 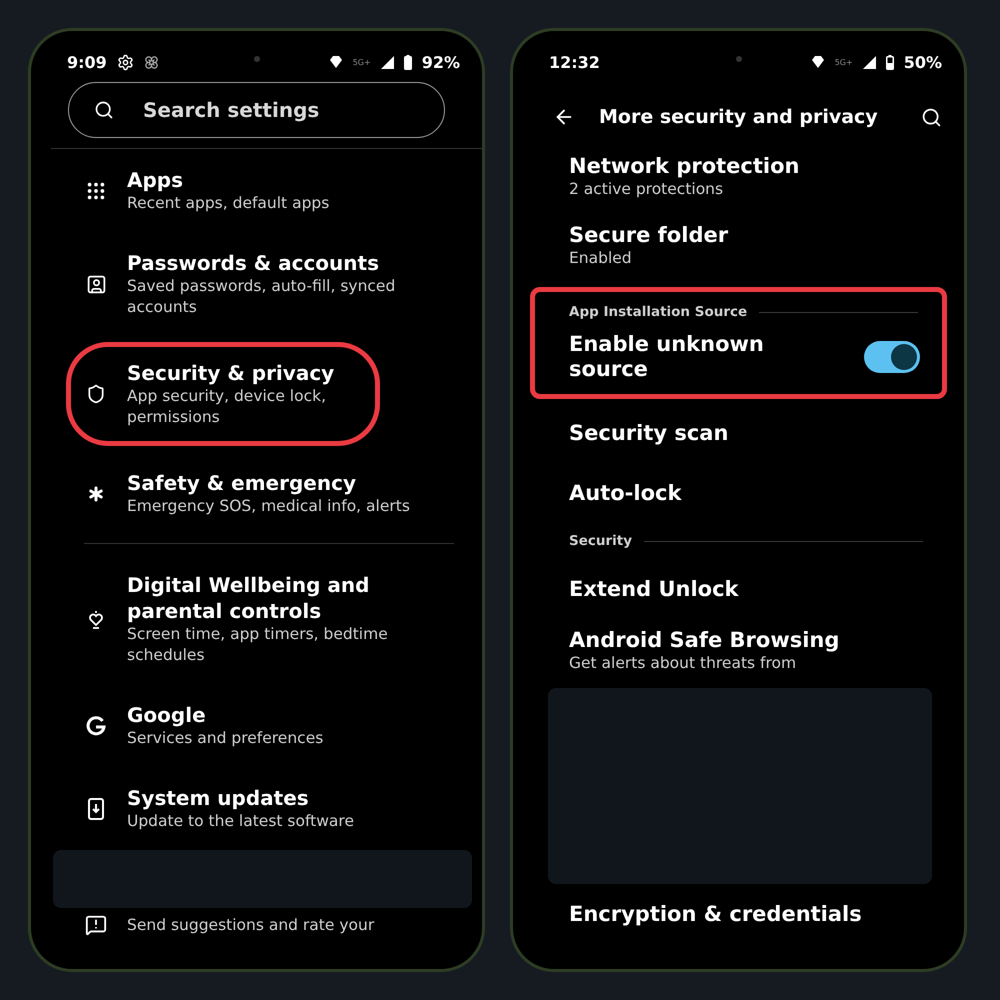 What do you see at coordinates (739, 117) in the screenshot?
I see `screen-title: More security and privacy` at bounding box center [739, 117].